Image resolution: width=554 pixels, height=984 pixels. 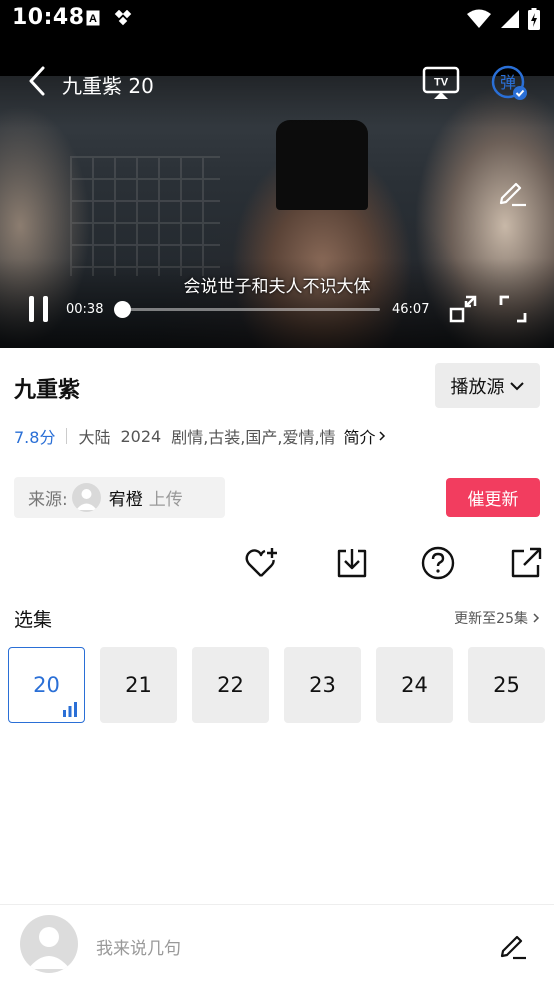 What do you see at coordinates (352, 563) in the screenshot?
I see `download-icon` at bounding box center [352, 563].